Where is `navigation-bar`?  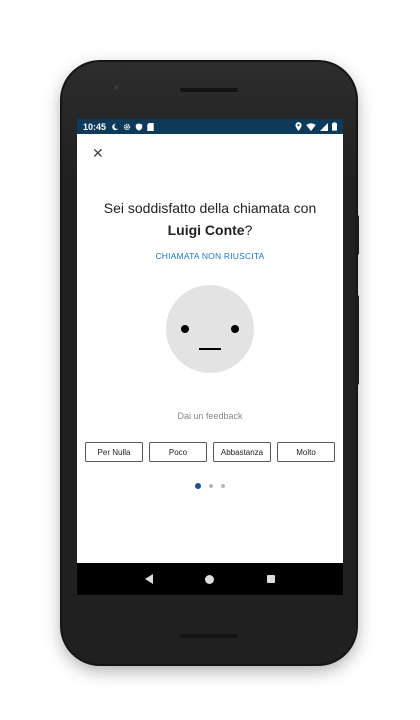
navigation-bar is located at coordinates (210, 579).